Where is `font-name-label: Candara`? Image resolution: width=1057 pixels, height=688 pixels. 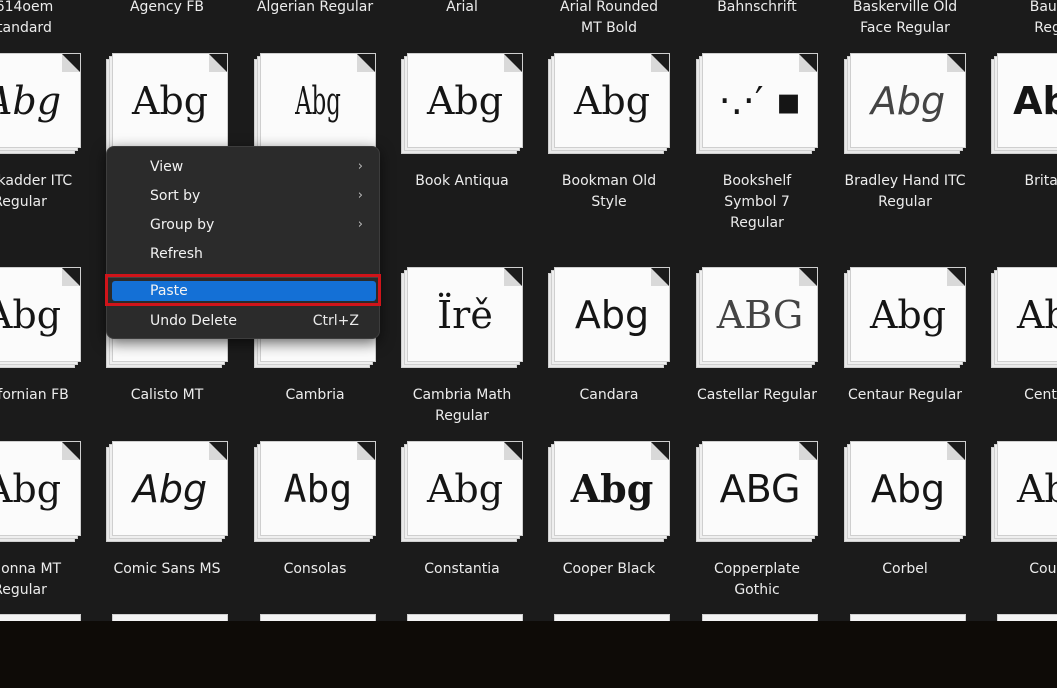
font-name-label: Candara is located at coordinates (609, 395).